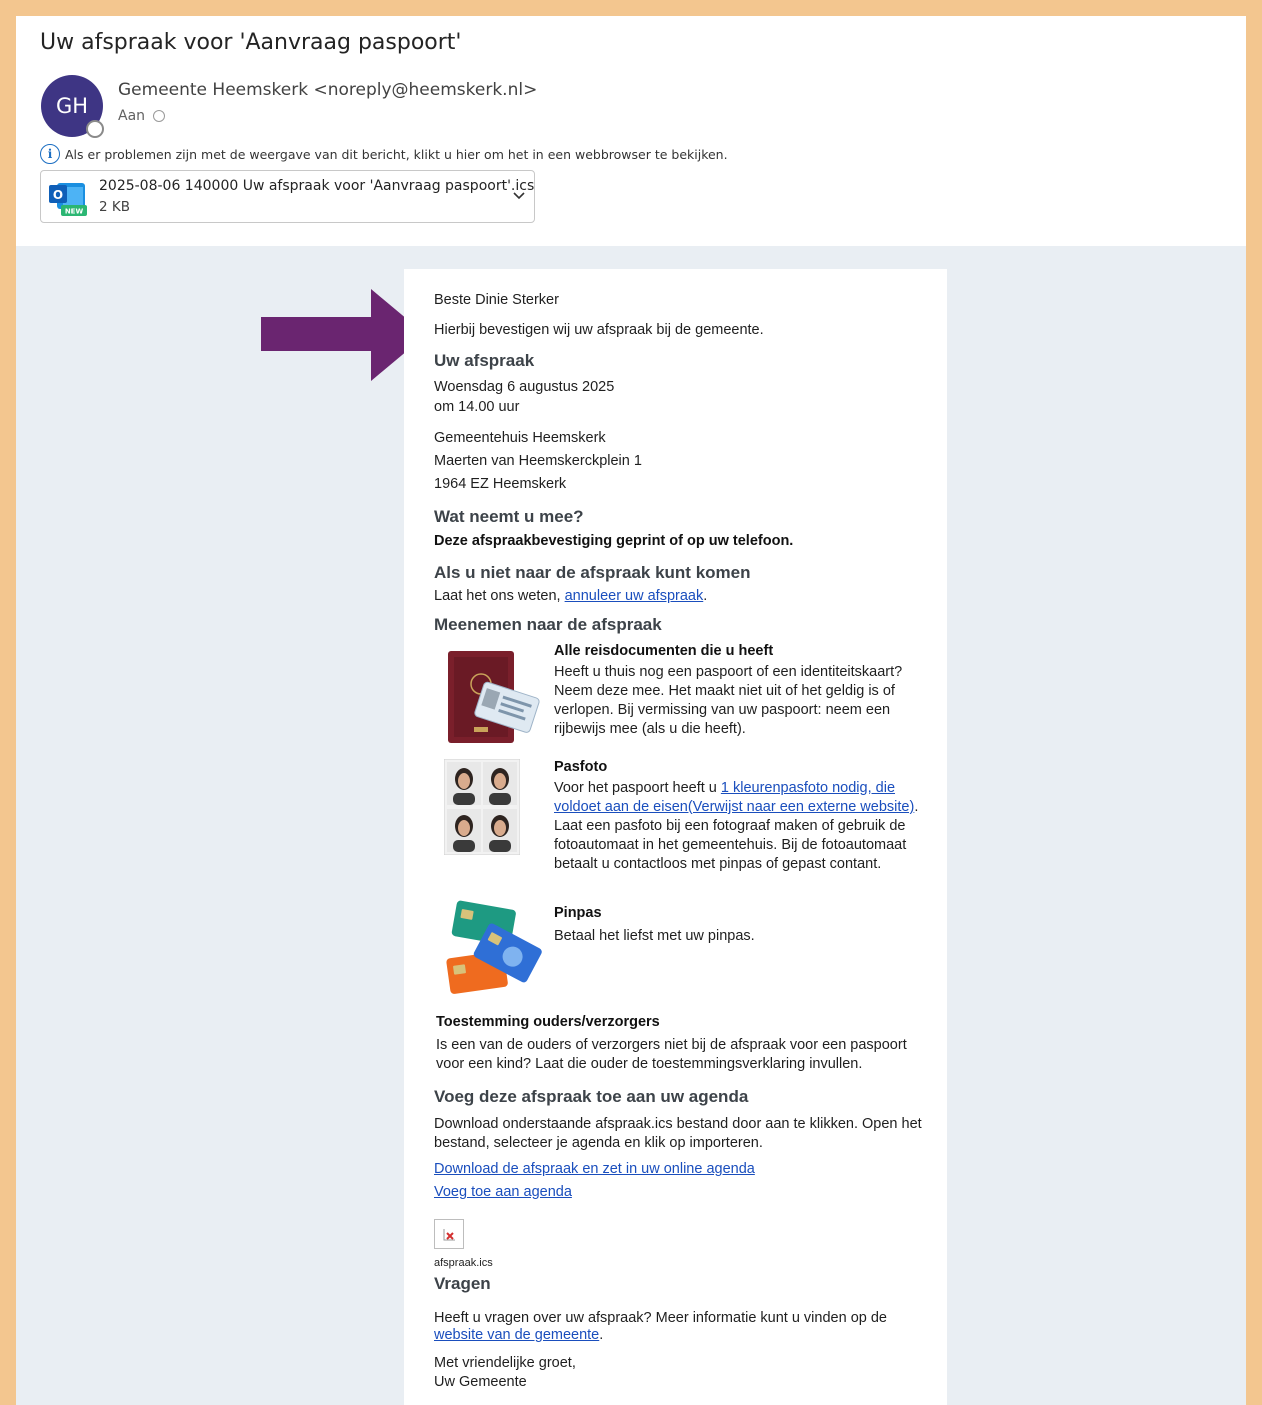  Describe the element at coordinates (477, 407) in the screenshot. I see `appointment-time: om 14.00 uur` at that location.